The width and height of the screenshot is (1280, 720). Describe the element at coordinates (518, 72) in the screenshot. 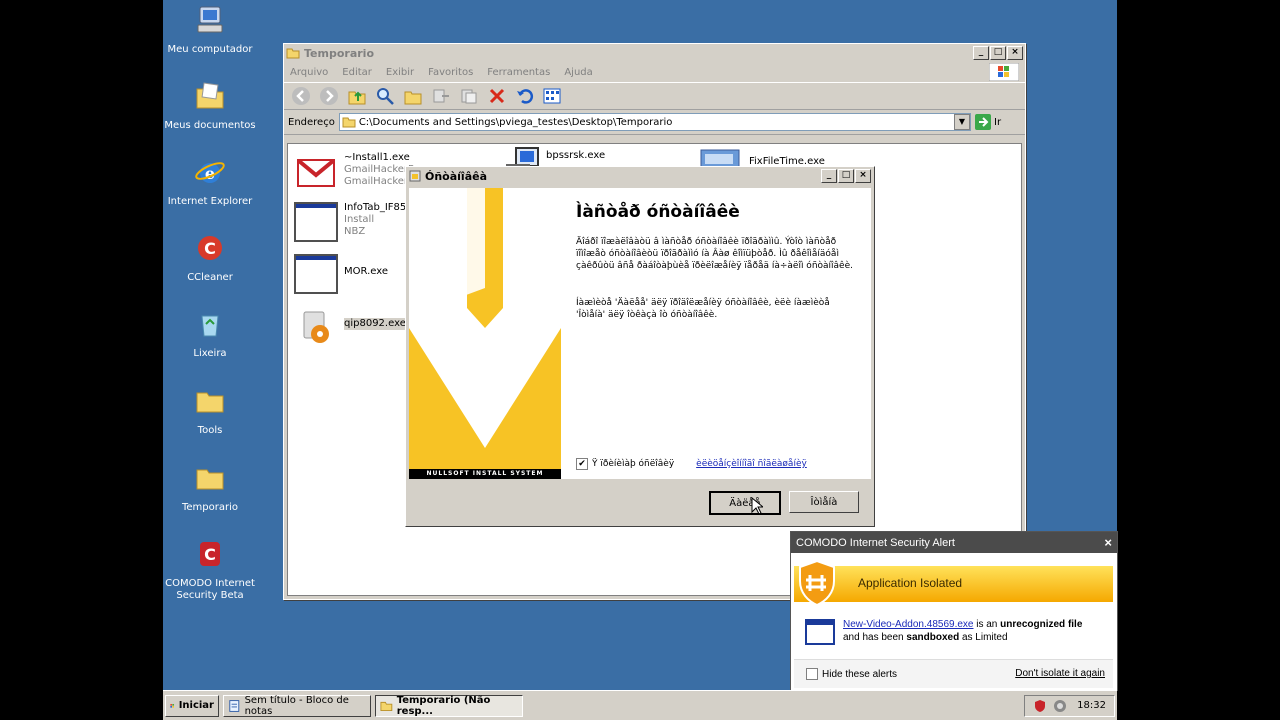

I see `menu-ferramentas: Ferramentas` at that location.